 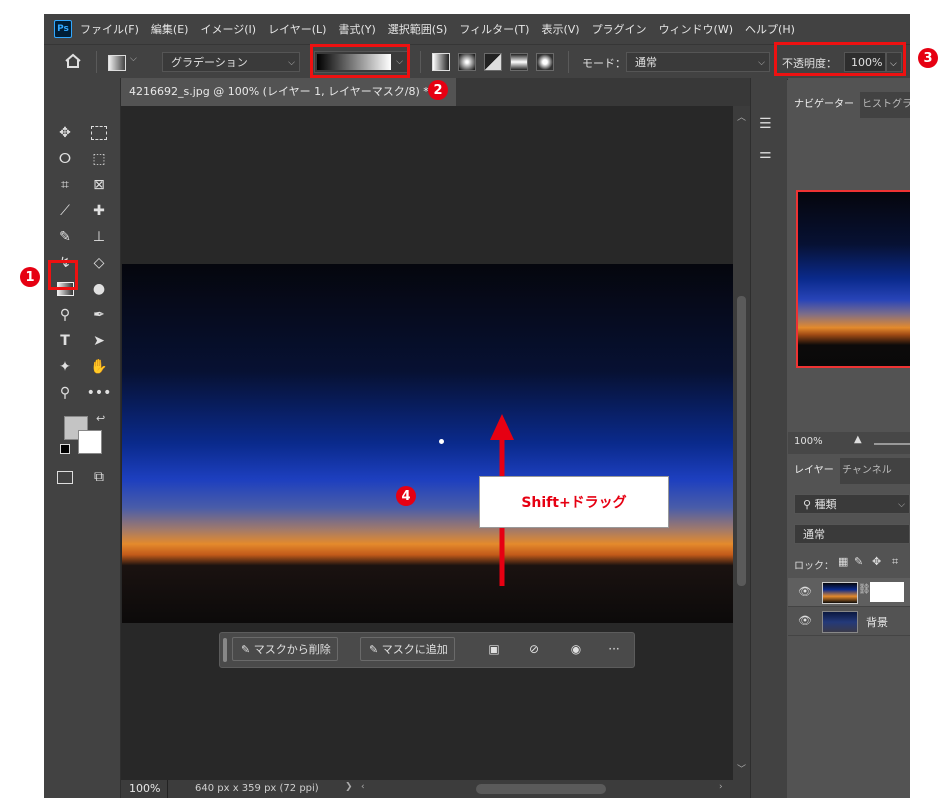 I want to click on menu-type: 書式(Y), so click(x=356, y=29).